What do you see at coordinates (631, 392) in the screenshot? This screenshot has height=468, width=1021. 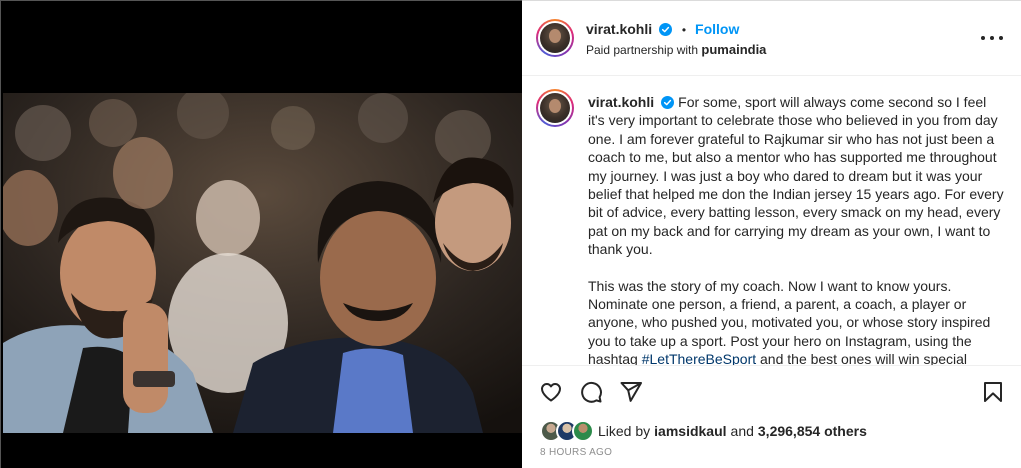 I see `share-icon` at bounding box center [631, 392].